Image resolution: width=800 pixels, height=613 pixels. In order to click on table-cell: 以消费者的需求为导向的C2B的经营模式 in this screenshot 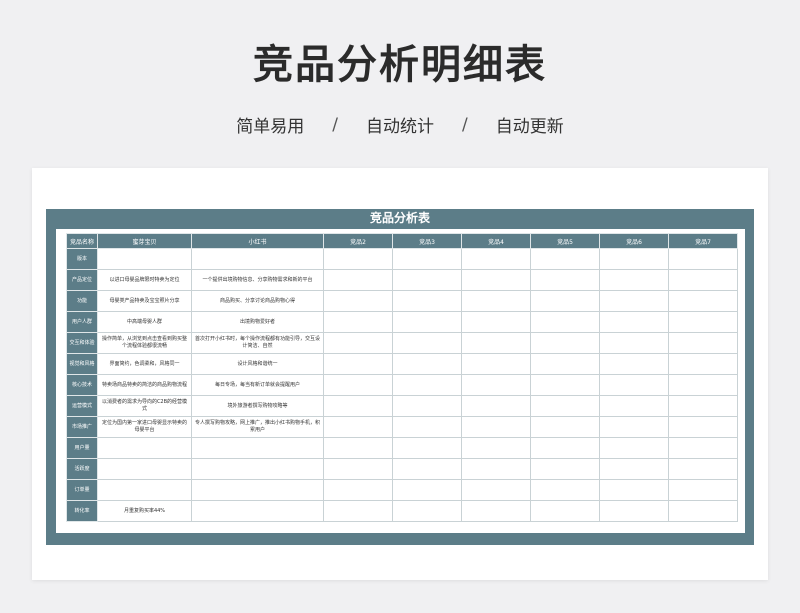, I will do `click(144, 406)`.